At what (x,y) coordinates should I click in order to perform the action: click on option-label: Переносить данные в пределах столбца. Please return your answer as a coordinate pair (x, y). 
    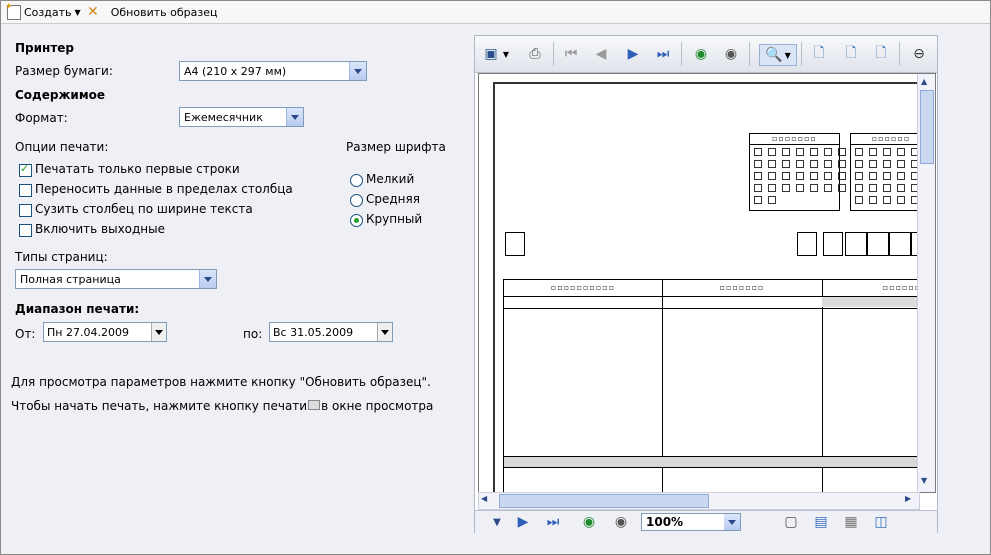
    Looking at the image, I should click on (164, 189).